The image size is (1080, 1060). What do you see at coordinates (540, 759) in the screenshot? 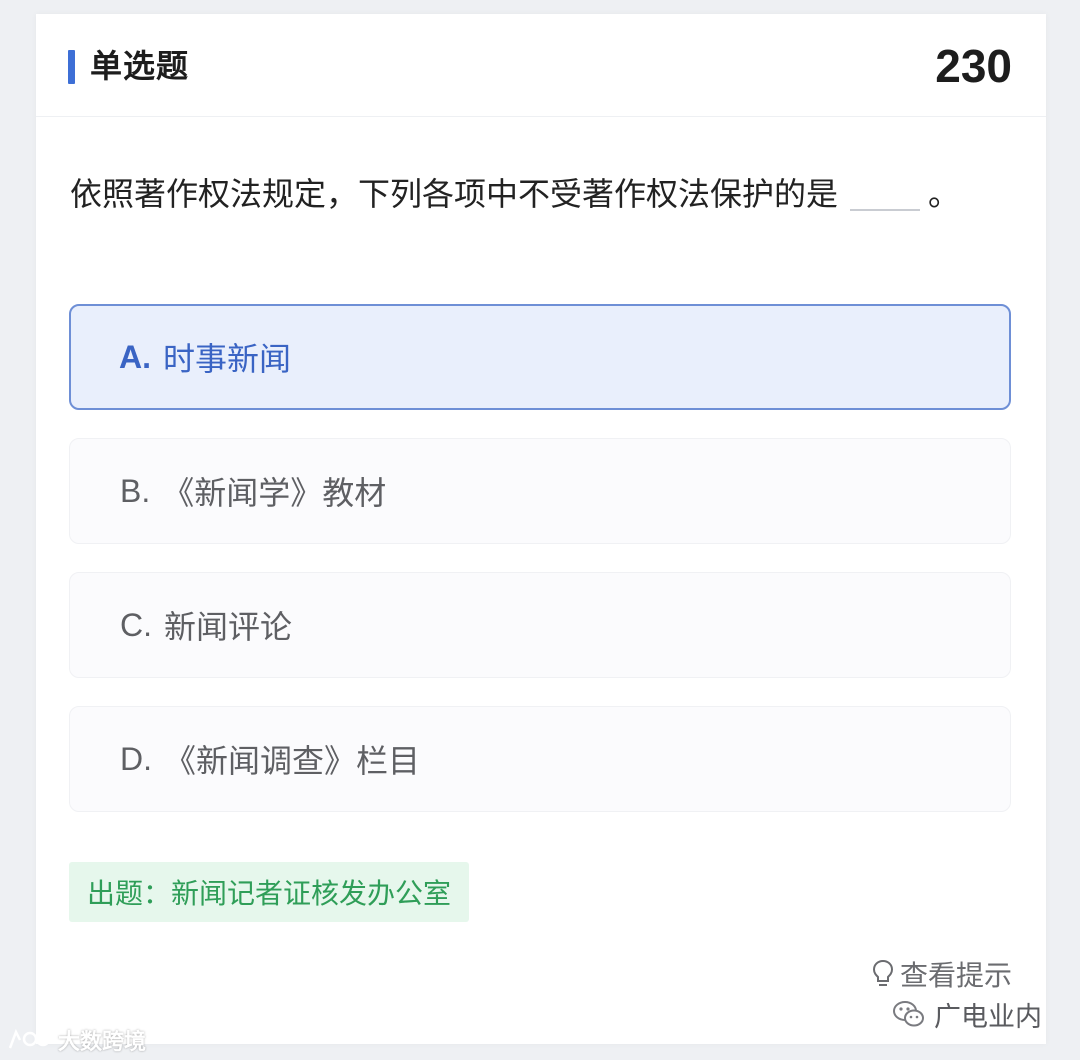
I see `option-d: D. 《新闻调查》栏目` at bounding box center [540, 759].